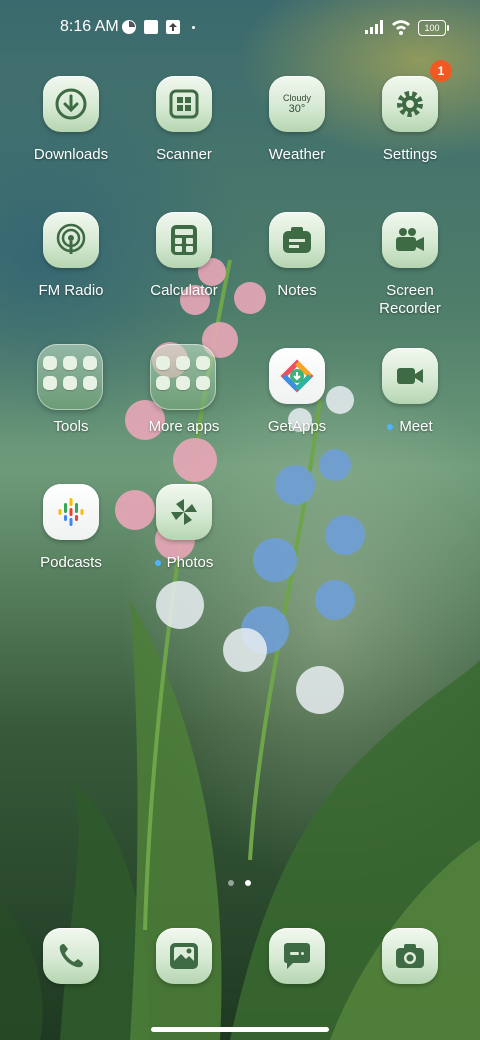 The height and width of the screenshot is (1040, 480). What do you see at coordinates (416, 426) in the screenshot?
I see `app-label: Meet` at bounding box center [416, 426].